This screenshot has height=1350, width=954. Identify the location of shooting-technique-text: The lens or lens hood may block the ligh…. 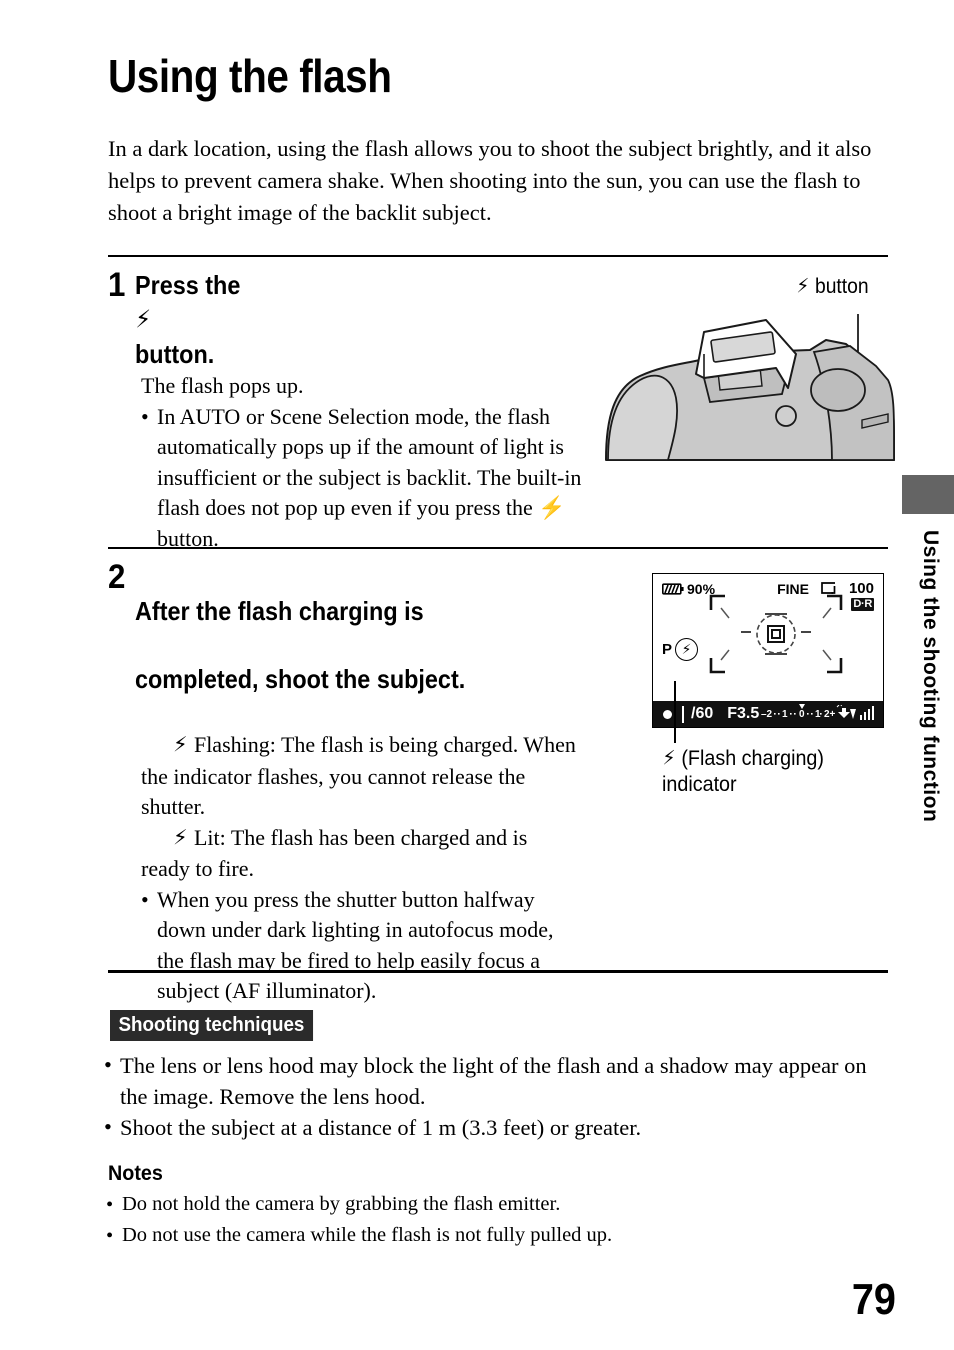
(493, 1081).